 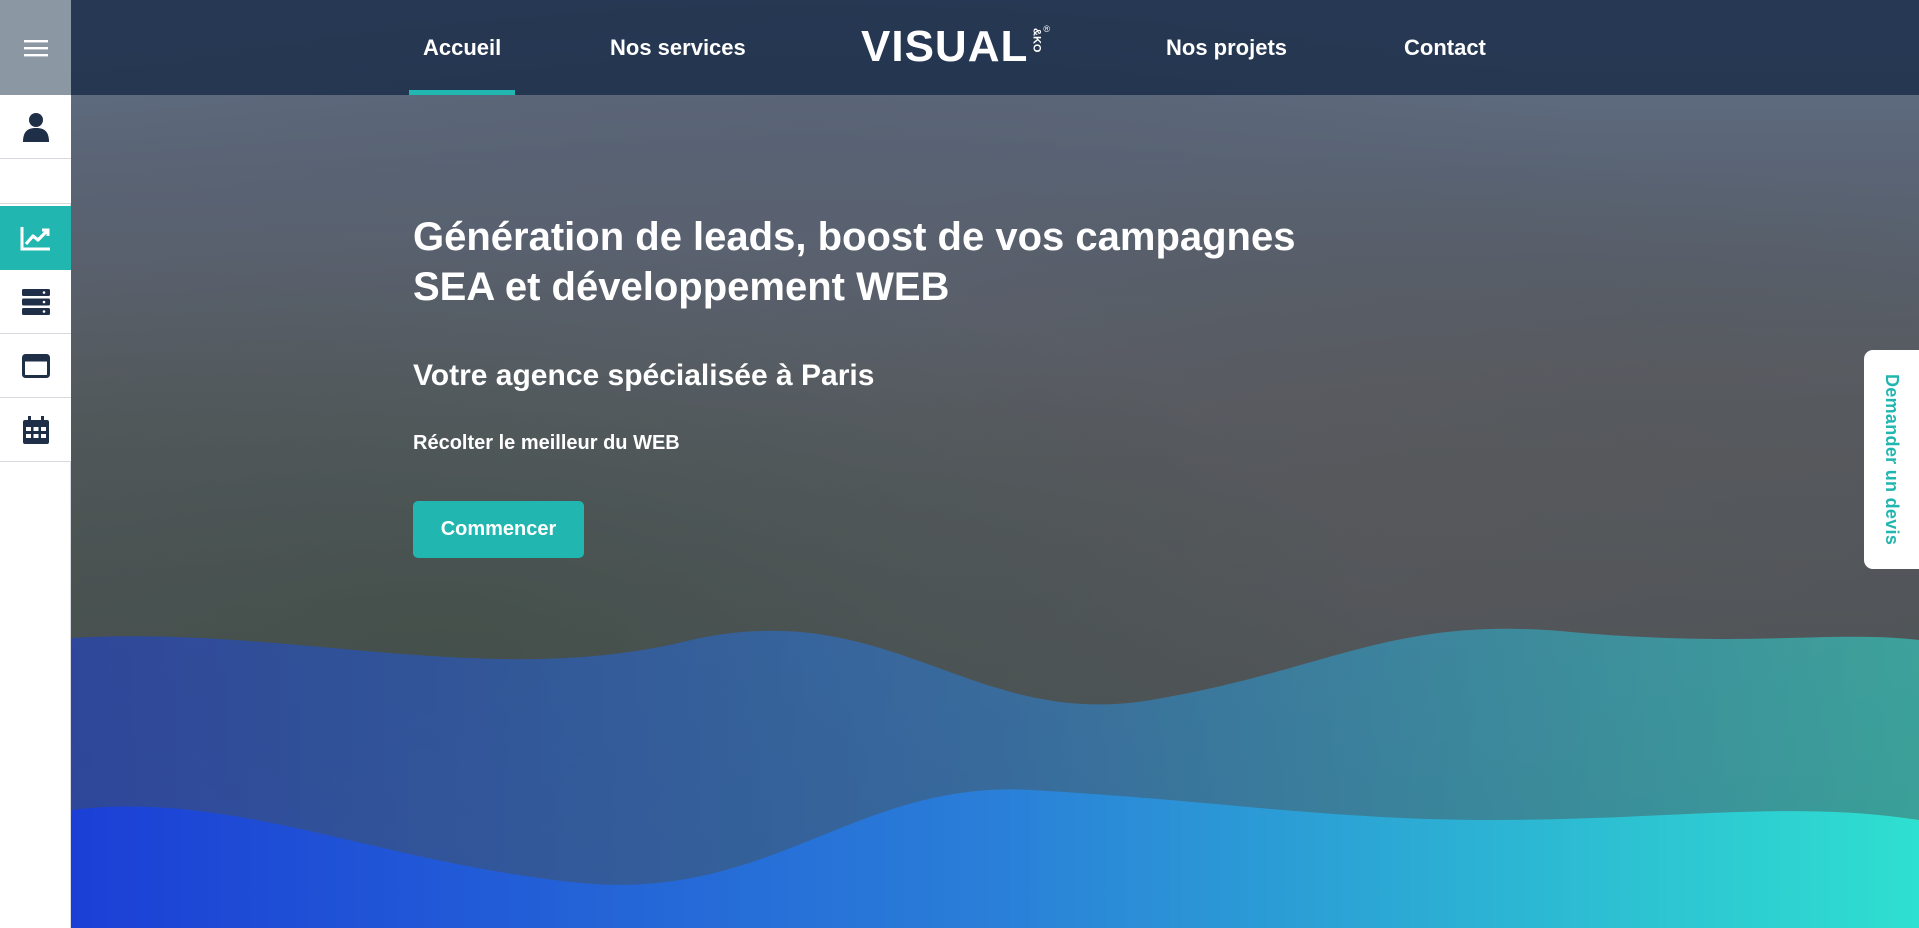 What do you see at coordinates (945, 46) in the screenshot?
I see `logo-text: VISUAL` at bounding box center [945, 46].